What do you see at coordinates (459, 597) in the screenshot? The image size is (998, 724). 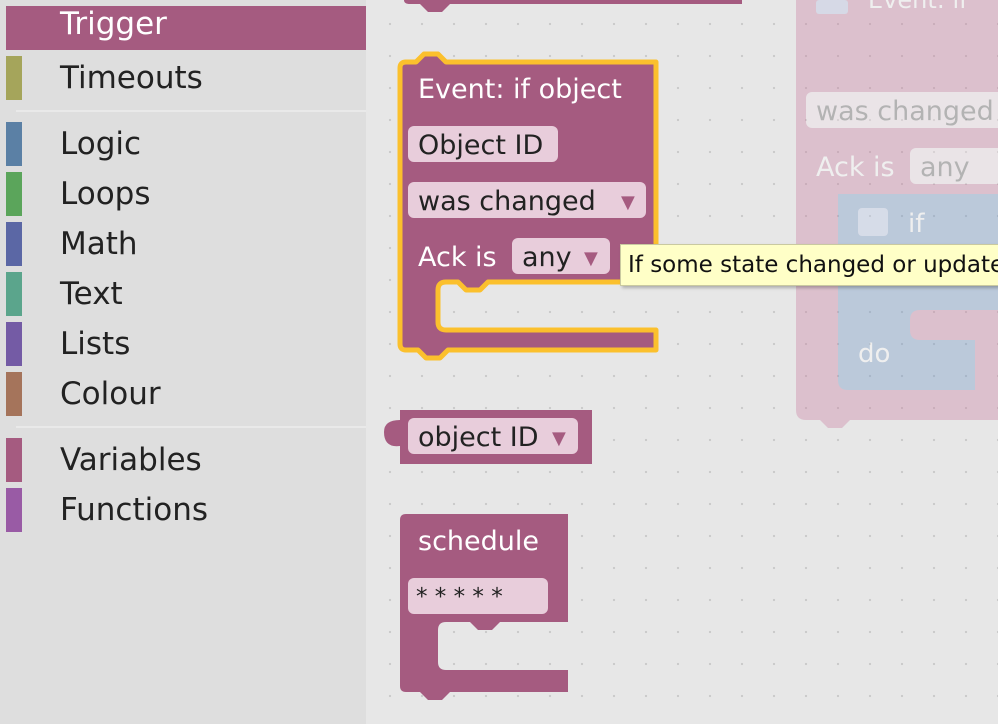 I see `cron-field-text: * * * * *` at bounding box center [459, 597].